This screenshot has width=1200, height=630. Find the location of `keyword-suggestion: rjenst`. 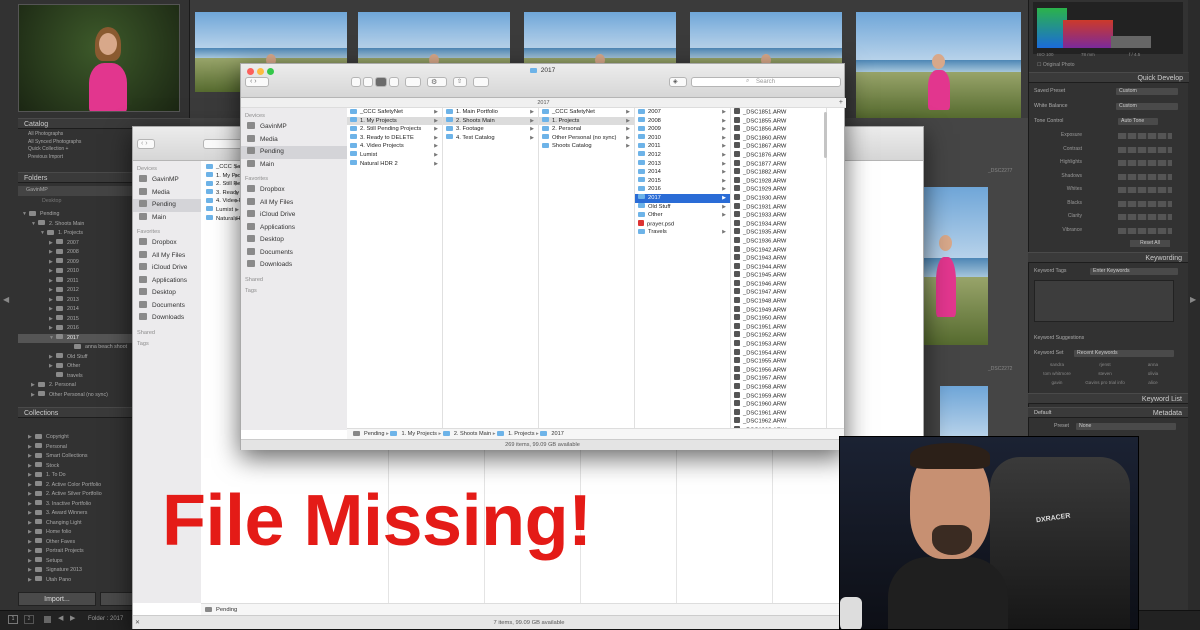

keyword-suggestion: rjenst is located at coordinates (1105, 364).